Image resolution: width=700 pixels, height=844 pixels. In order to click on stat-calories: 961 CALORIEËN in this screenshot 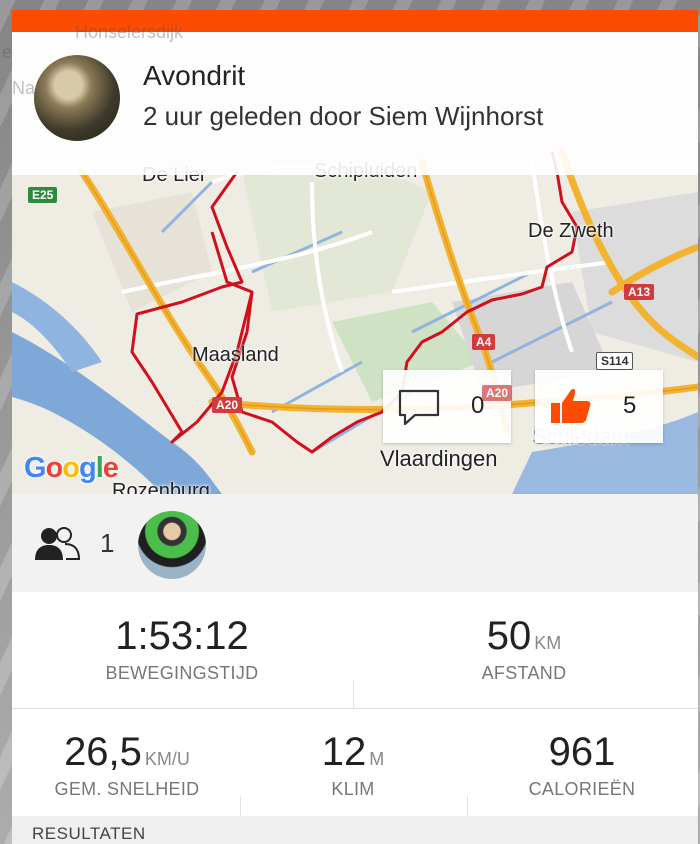, I will do `click(582, 765)`.